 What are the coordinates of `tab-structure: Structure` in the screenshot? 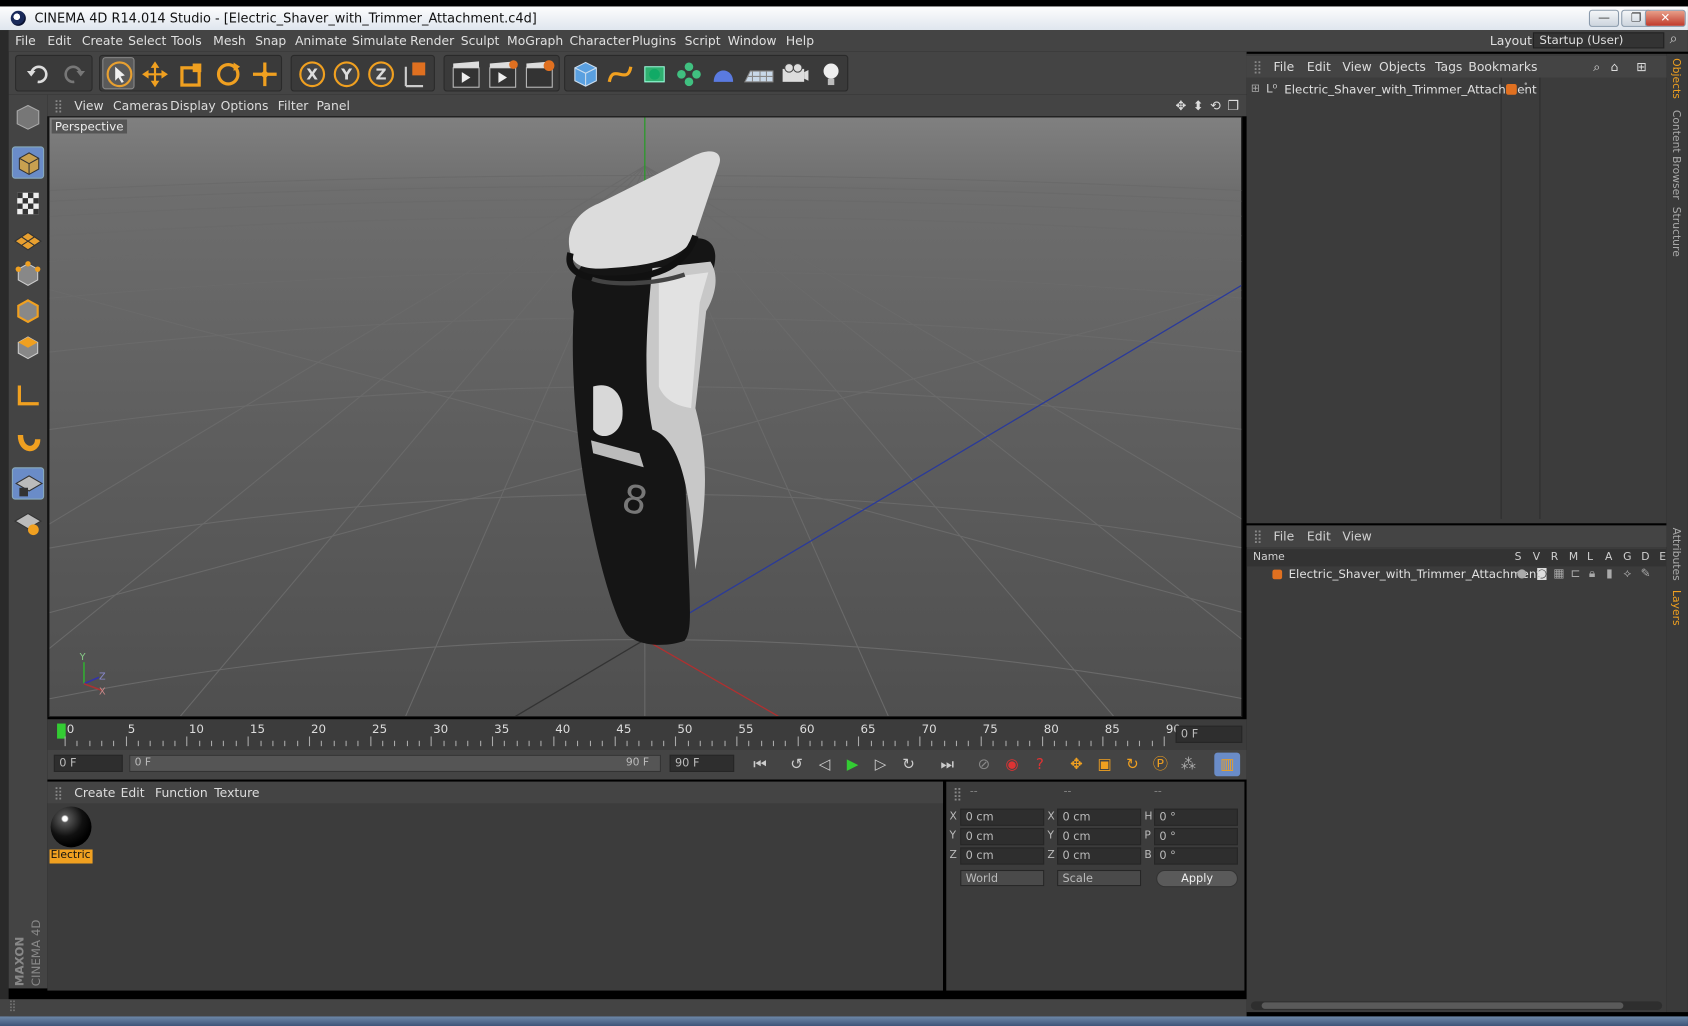 It's located at (1676, 232).